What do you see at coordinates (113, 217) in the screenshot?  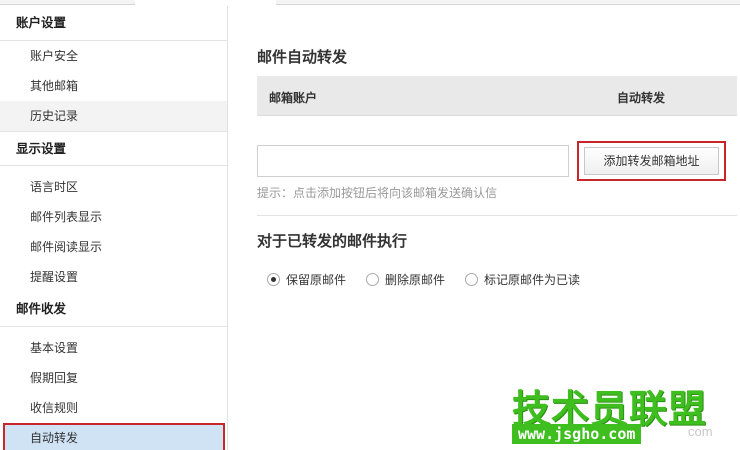 I see `sidebar-item-mail-list-display: 邮件列表显示` at bounding box center [113, 217].